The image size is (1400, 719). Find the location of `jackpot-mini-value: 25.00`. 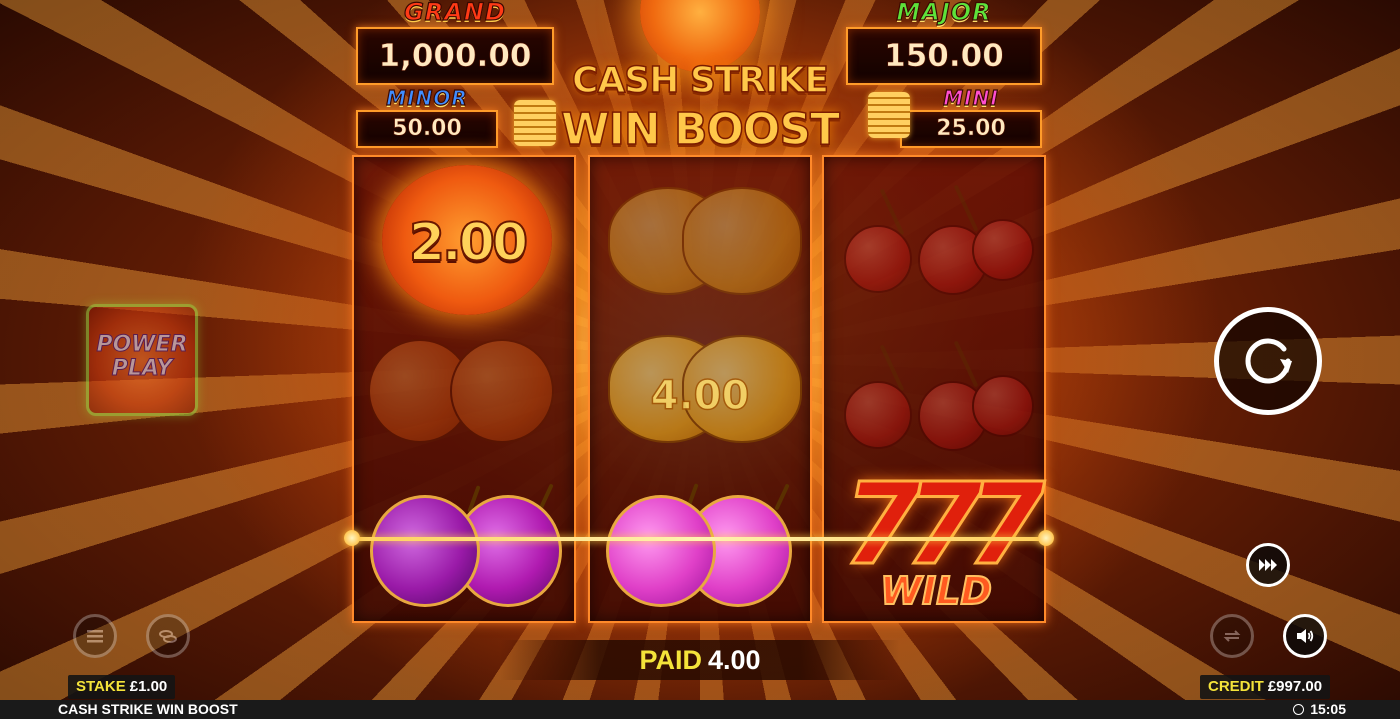

jackpot-mini-value: 25.00 is located at coordinates (971, 129).